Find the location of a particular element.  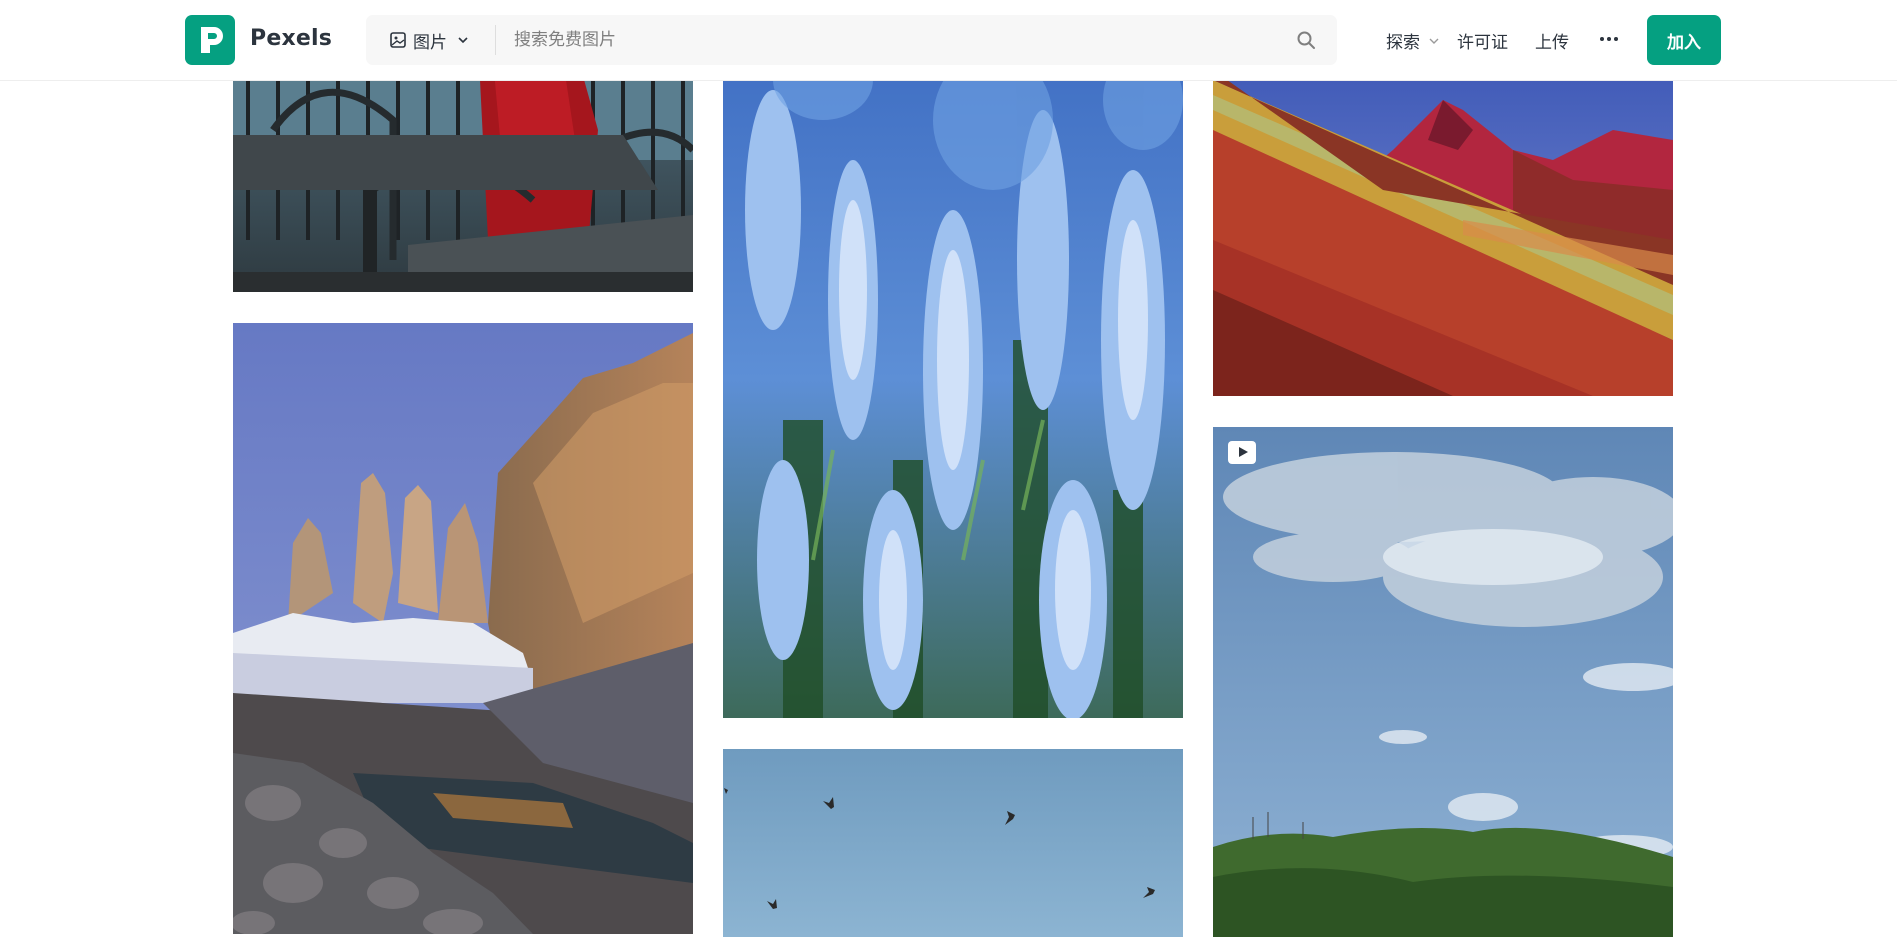

nav-explore: 探索 is located at coordinates (1413, 40).